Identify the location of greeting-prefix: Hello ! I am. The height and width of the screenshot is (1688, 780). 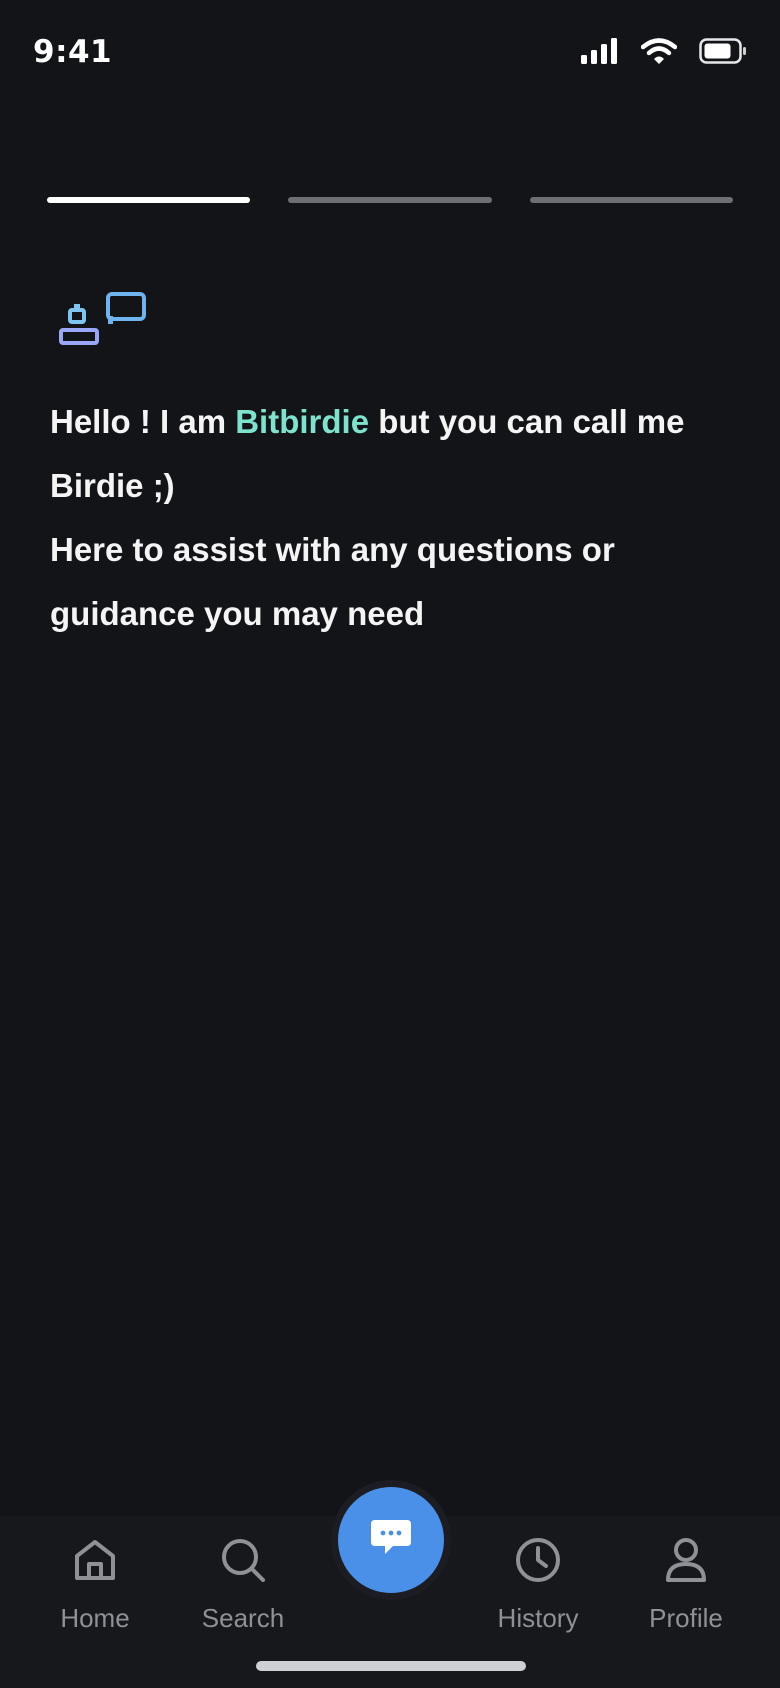
(143, 421).